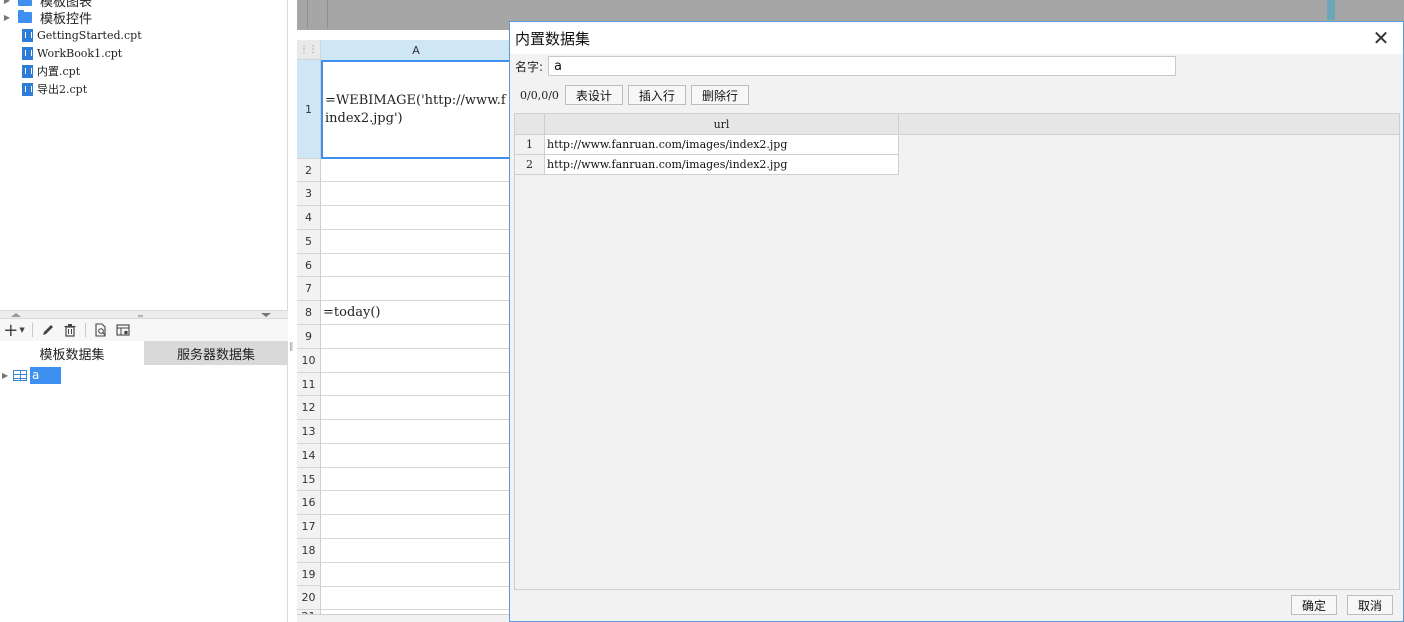 The height and width of the screenshot is (622, 1404). What do you see at coordinates (309, 265) in the screenshot?
I see `row-header: 6` at bounding box center [309, 265].